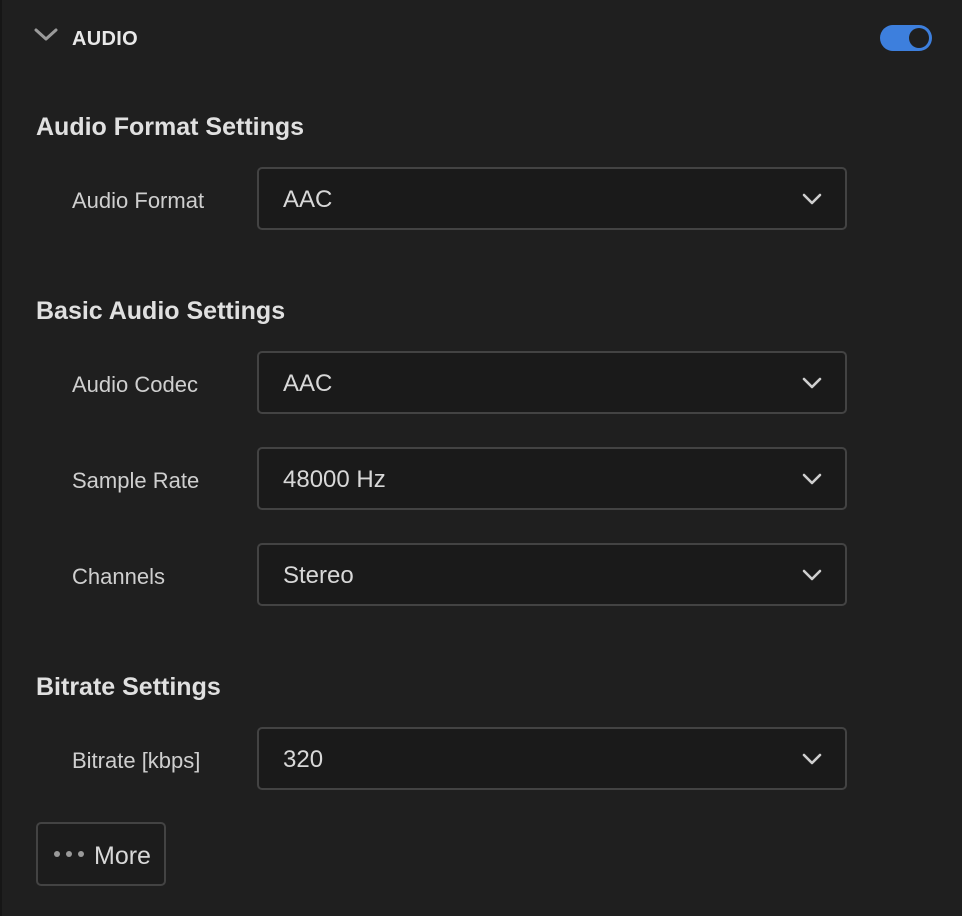 The width and height of the screenshot is (962, 916). What do you see at coordinates (138, 200) in the screenshot?
I see `audio-format-label: Audio Format` at bounding box center [138, 200].